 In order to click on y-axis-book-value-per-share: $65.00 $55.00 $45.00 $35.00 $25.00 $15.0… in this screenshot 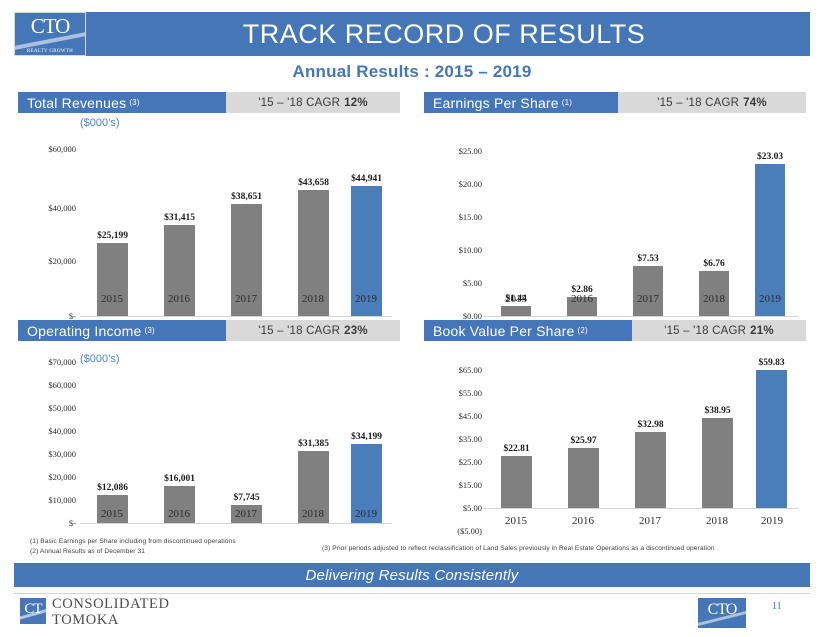, I will do `click(453, 438)`.